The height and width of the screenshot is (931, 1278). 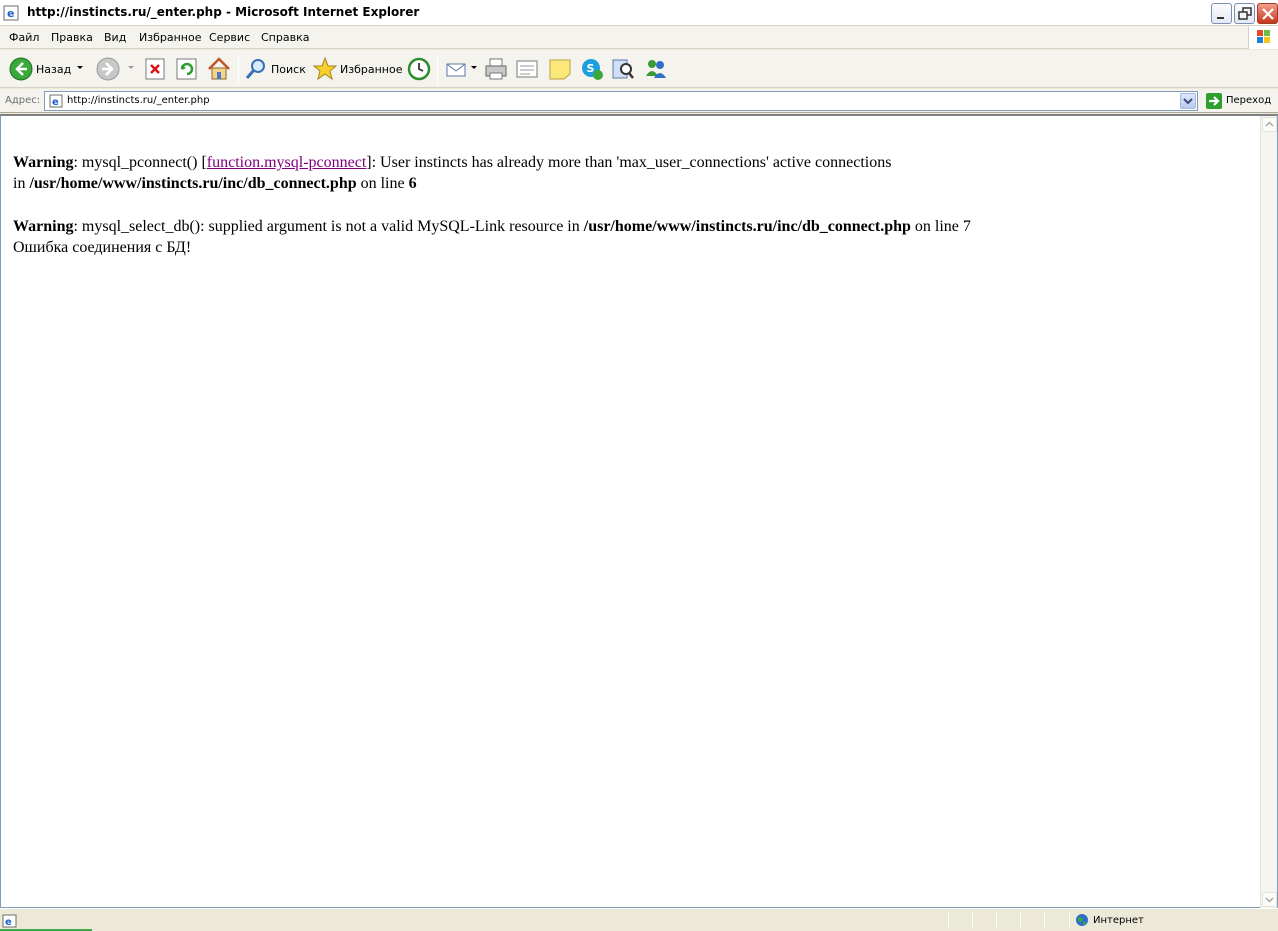 I want to click on warning-text: : mysql_pconnect() [, so click(x=140, y=162).